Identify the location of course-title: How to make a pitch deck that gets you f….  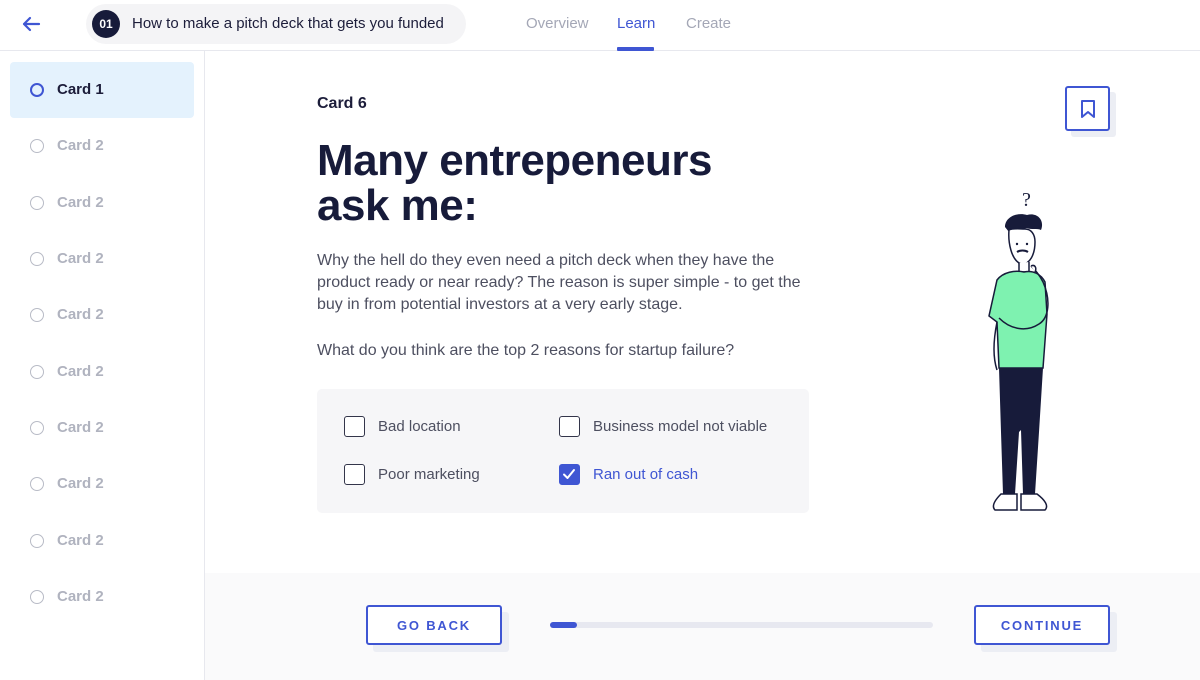
(288, 23).